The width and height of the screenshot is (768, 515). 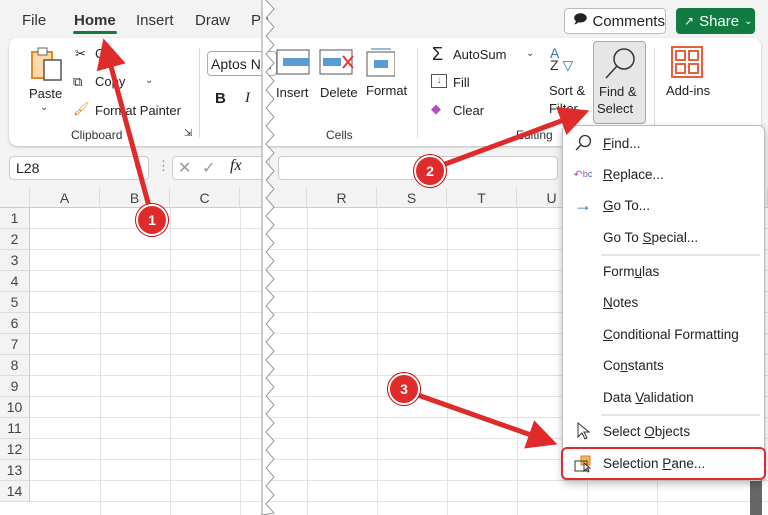 I want to click on step-badge-2: 2, so click(x=430, y=171).